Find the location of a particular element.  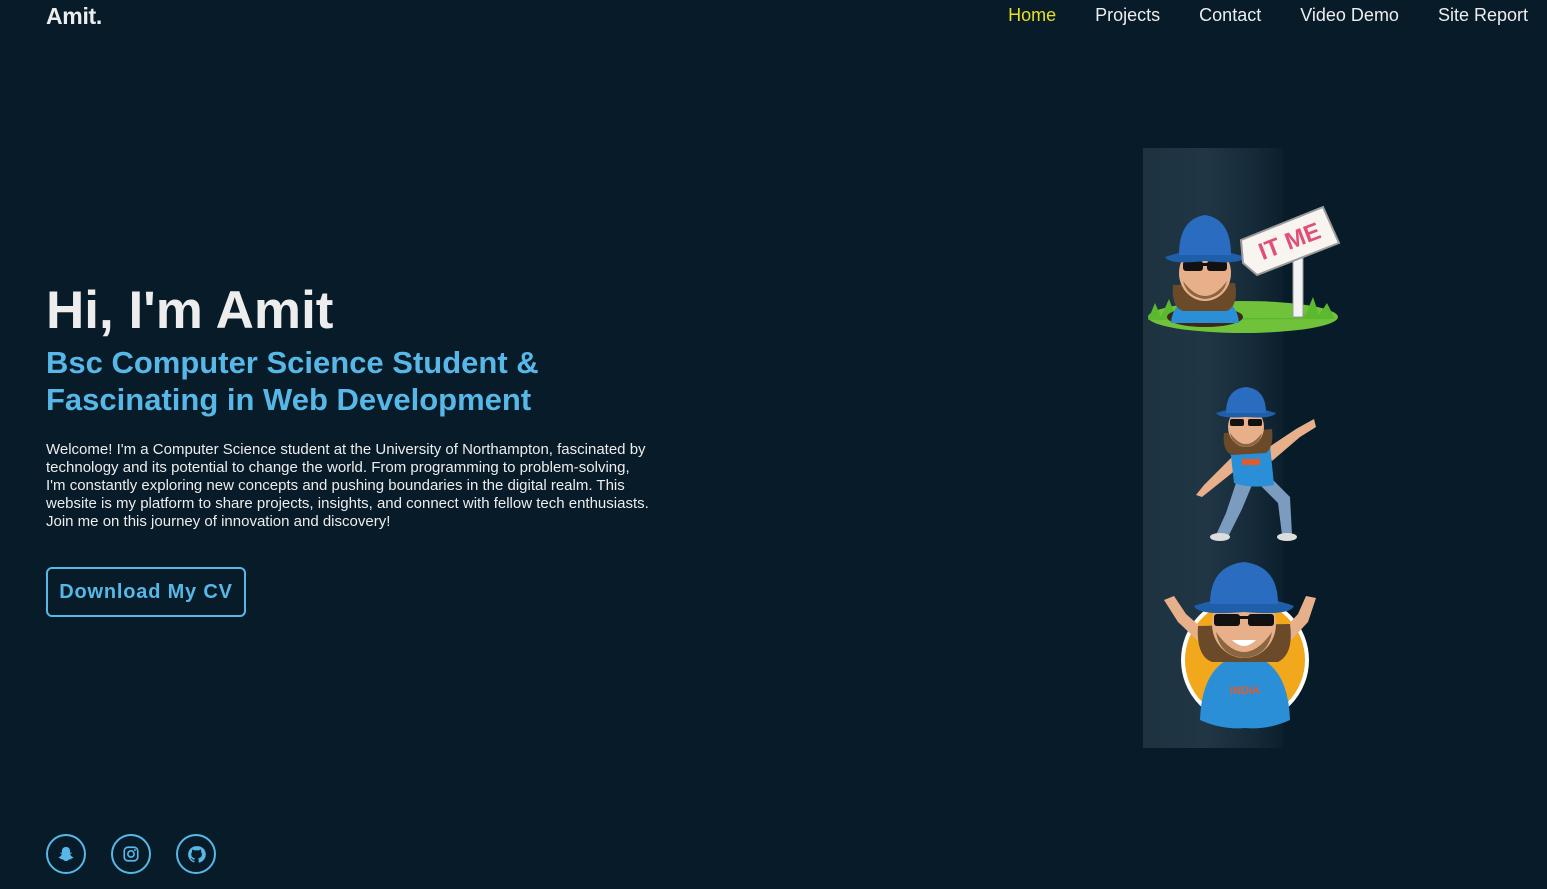

instagram-icon is located at coordinates (131, 854).